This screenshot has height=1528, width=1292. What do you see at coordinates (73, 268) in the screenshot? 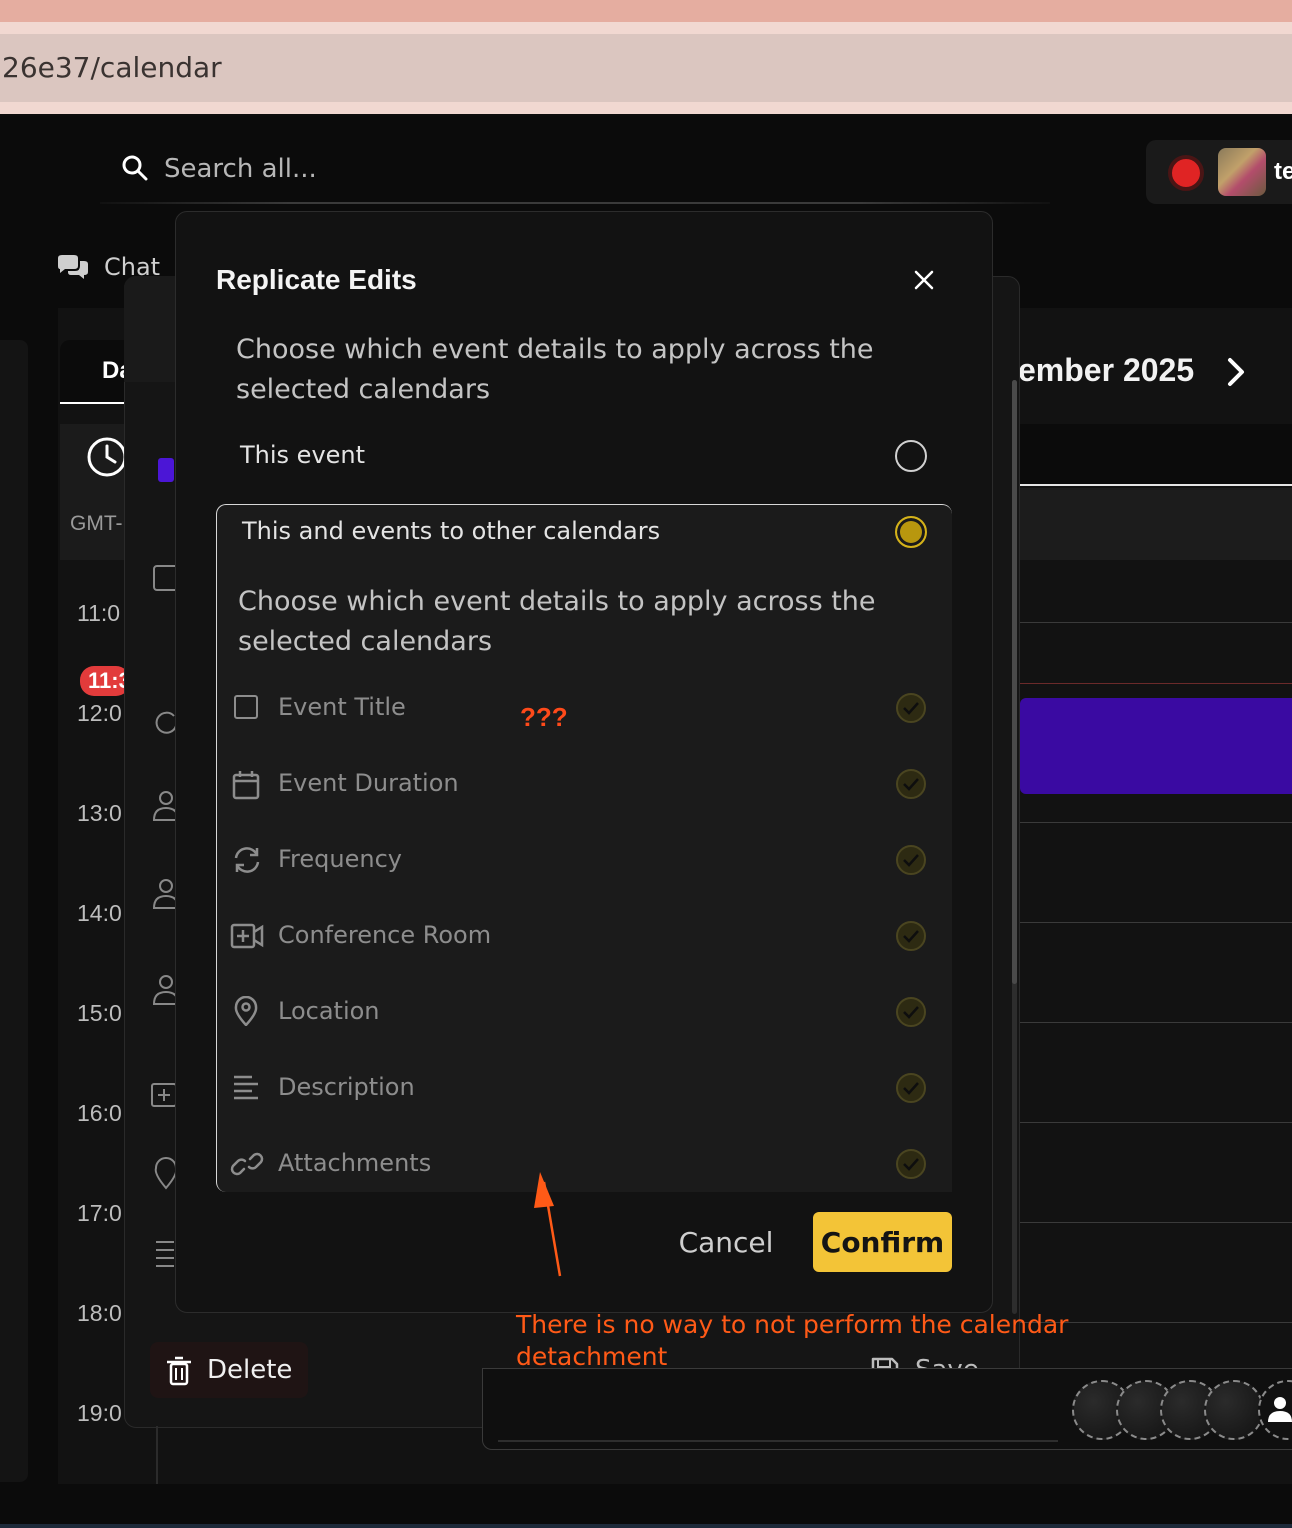
I see `chat-icon` at bounding box center [73, 268].